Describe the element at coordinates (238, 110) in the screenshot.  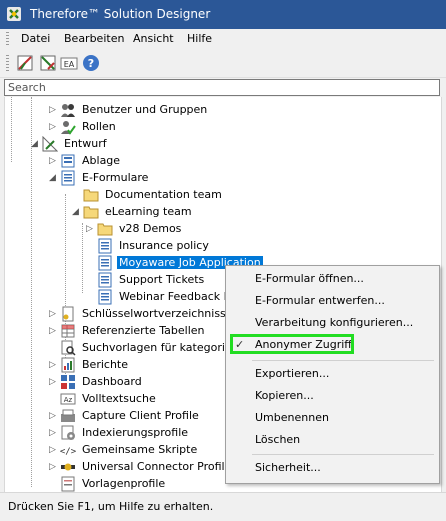
I see `tree-item-benutzer-und-gruppen: ▷ Benutzer und Gruppen` at that location.